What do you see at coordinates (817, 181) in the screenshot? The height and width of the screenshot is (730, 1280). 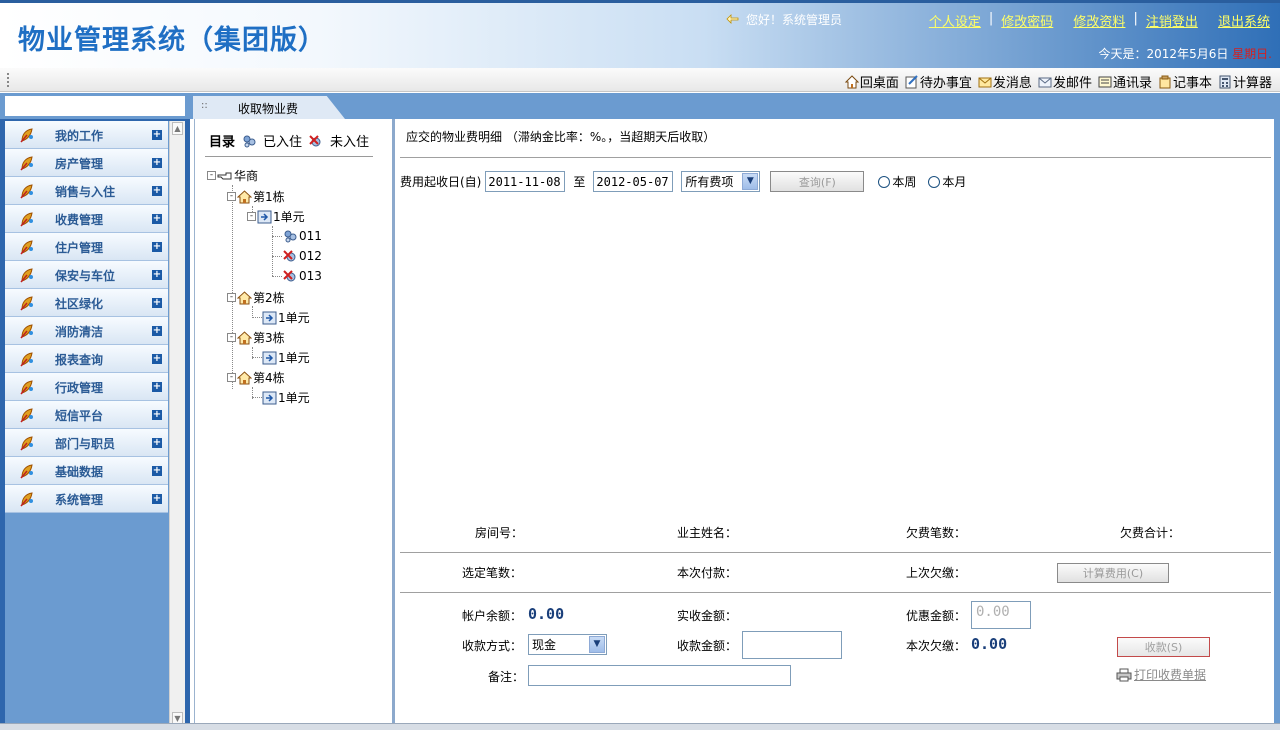 I see `query-button: 查询(F)` at bounding box center [817, 181].